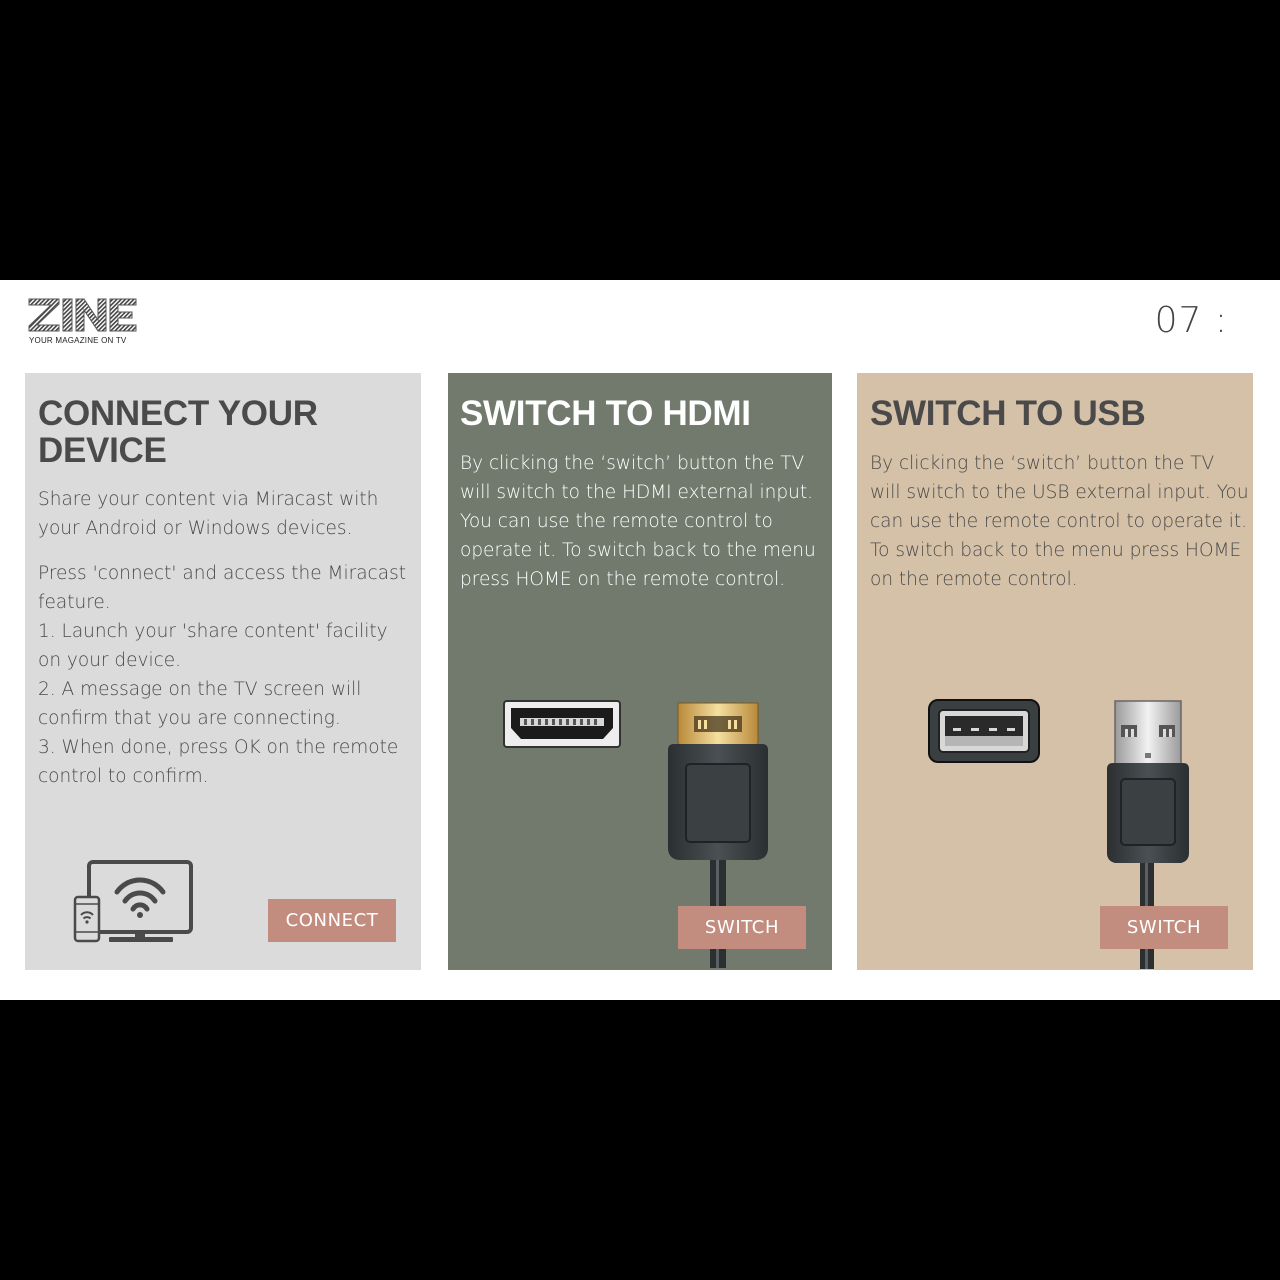 This screenshot has width=1280, height=1280. What do you see at coordinates (178, 432) in the screenshot?
I see `connect-panel-title: CONNECT YOUR DEVICE` at bounding box center [178, 432].